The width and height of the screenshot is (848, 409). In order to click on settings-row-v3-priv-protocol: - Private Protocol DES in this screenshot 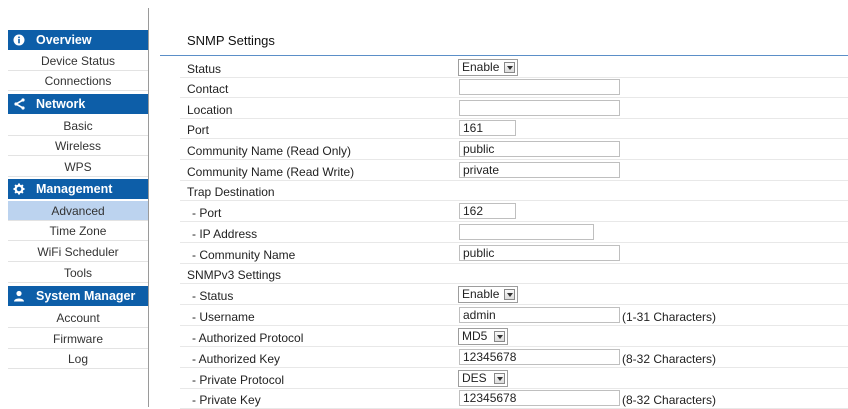, I will do `click(514, 379)`.